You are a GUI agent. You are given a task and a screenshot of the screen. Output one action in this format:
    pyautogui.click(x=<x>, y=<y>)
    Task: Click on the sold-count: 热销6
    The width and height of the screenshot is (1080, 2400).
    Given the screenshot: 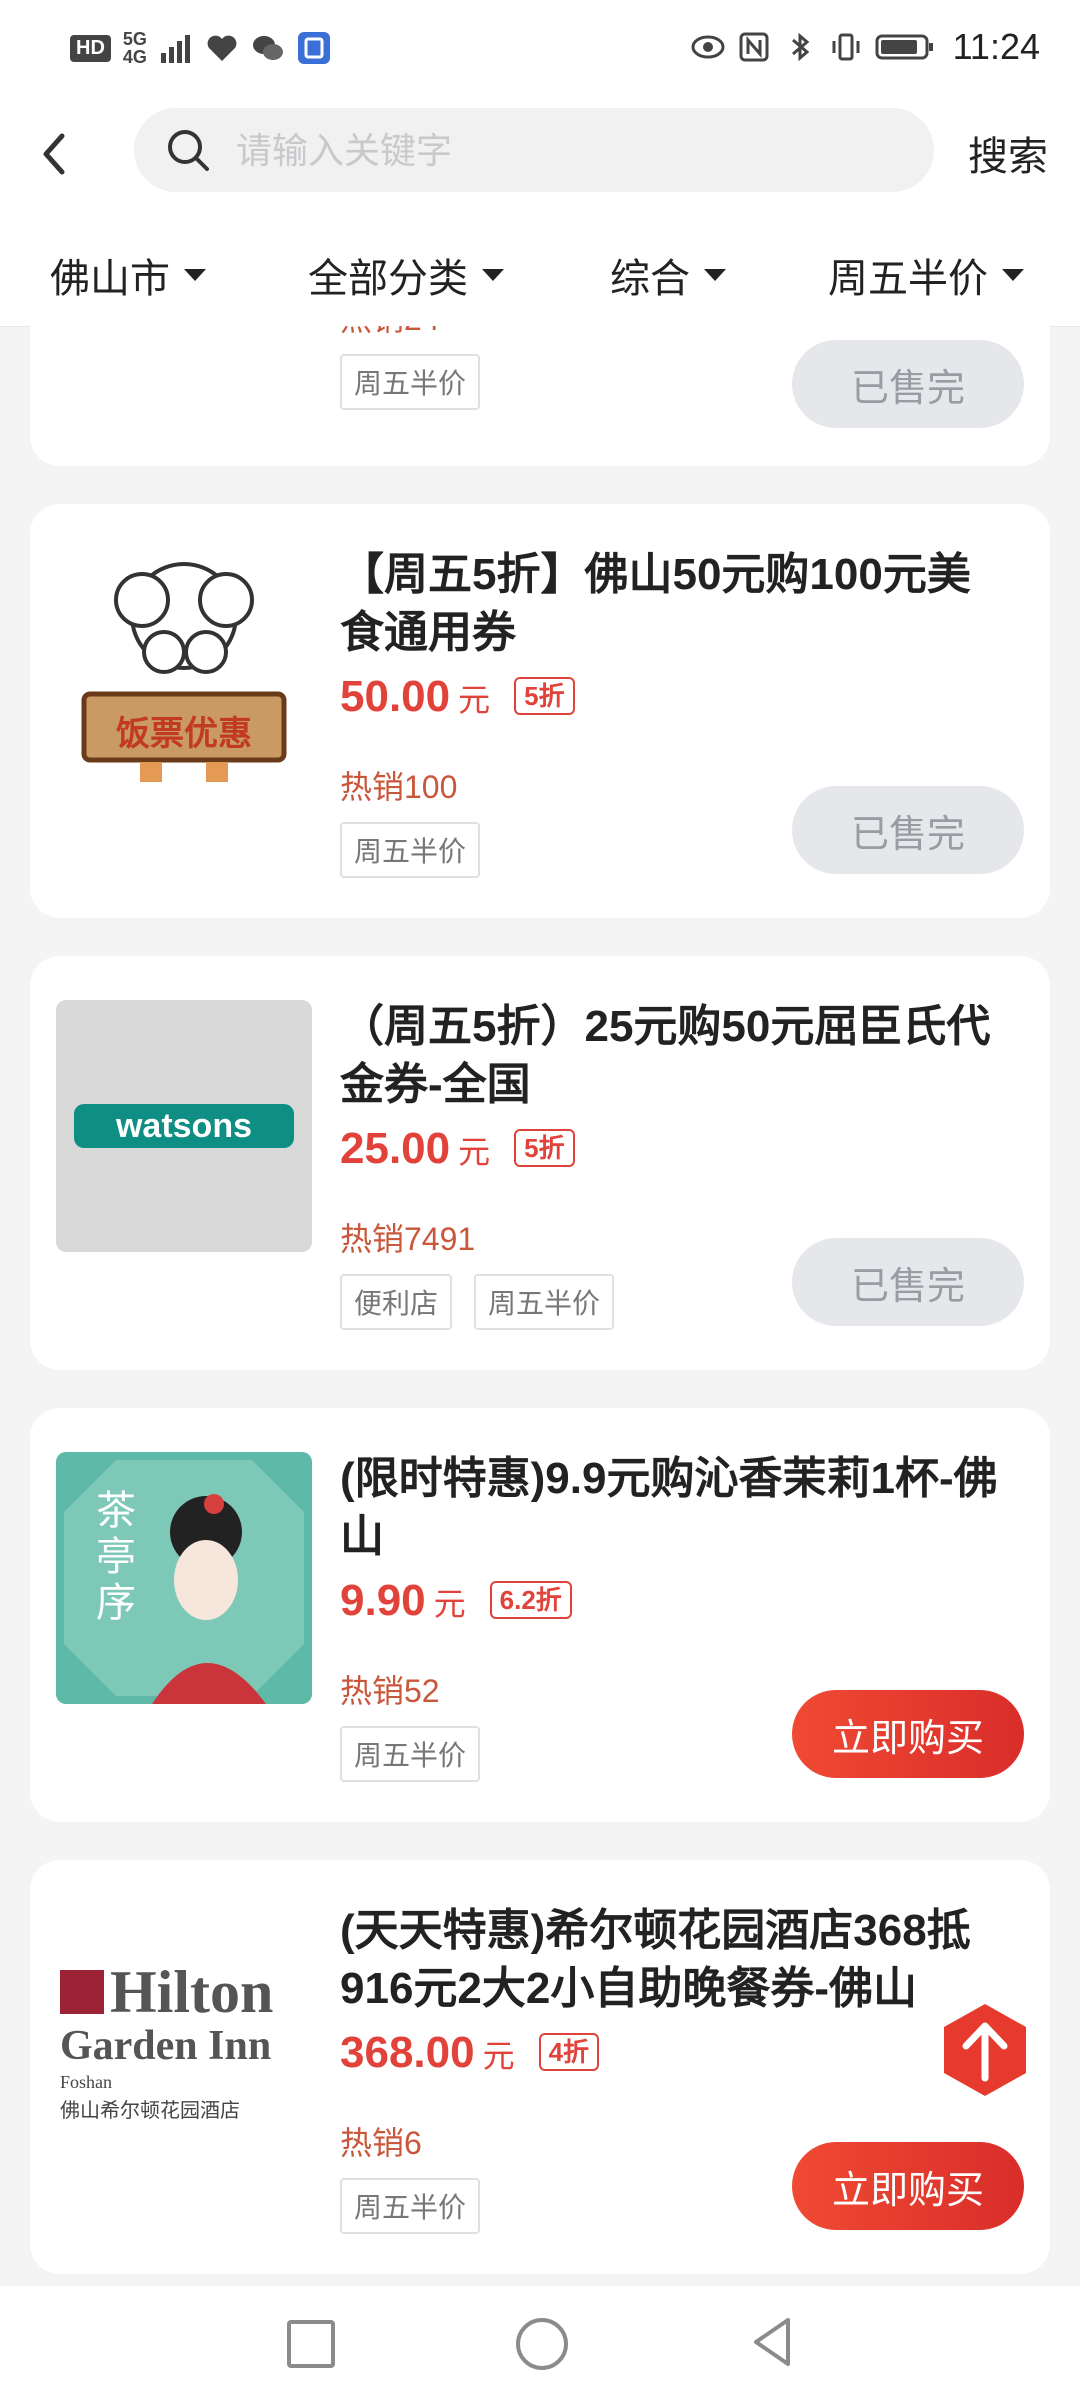 What is the action you would take?
    pyautogui.click(x=381, y=2143)
    